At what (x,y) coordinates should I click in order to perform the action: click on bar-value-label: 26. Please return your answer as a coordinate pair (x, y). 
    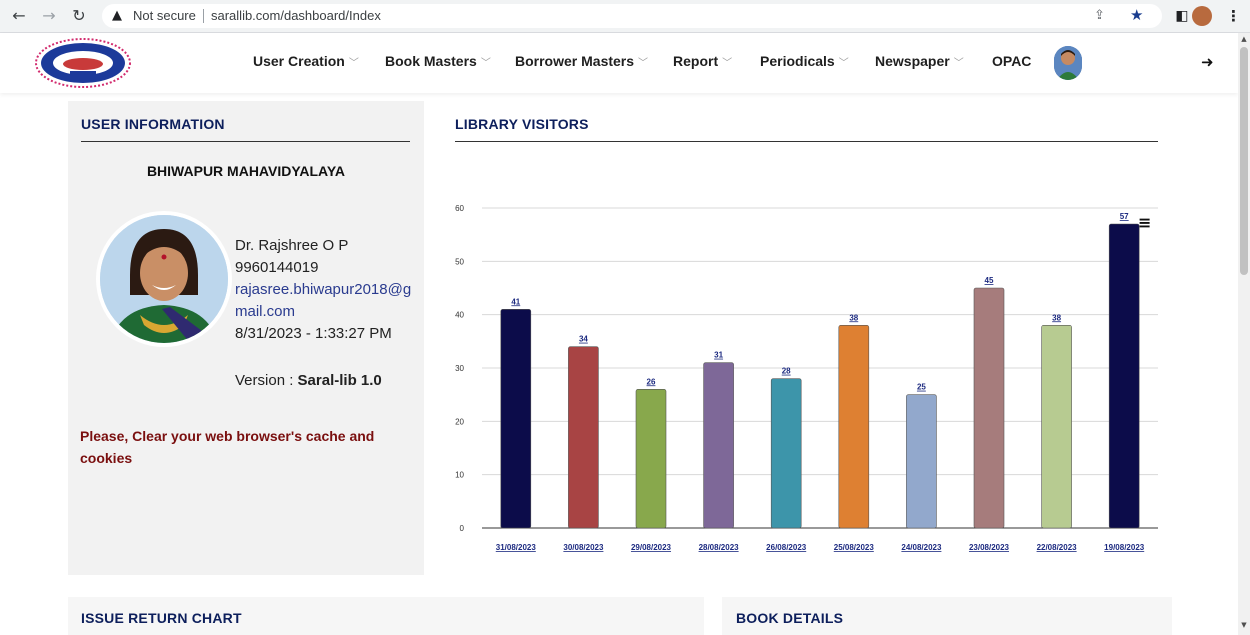
    Looking at the image, I should click on (651, 381).